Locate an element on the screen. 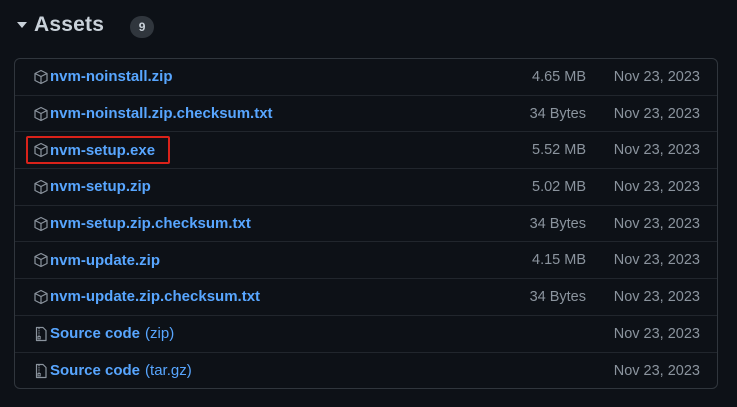  assets-count-badge: 9 is located at coordinates (142, 27).